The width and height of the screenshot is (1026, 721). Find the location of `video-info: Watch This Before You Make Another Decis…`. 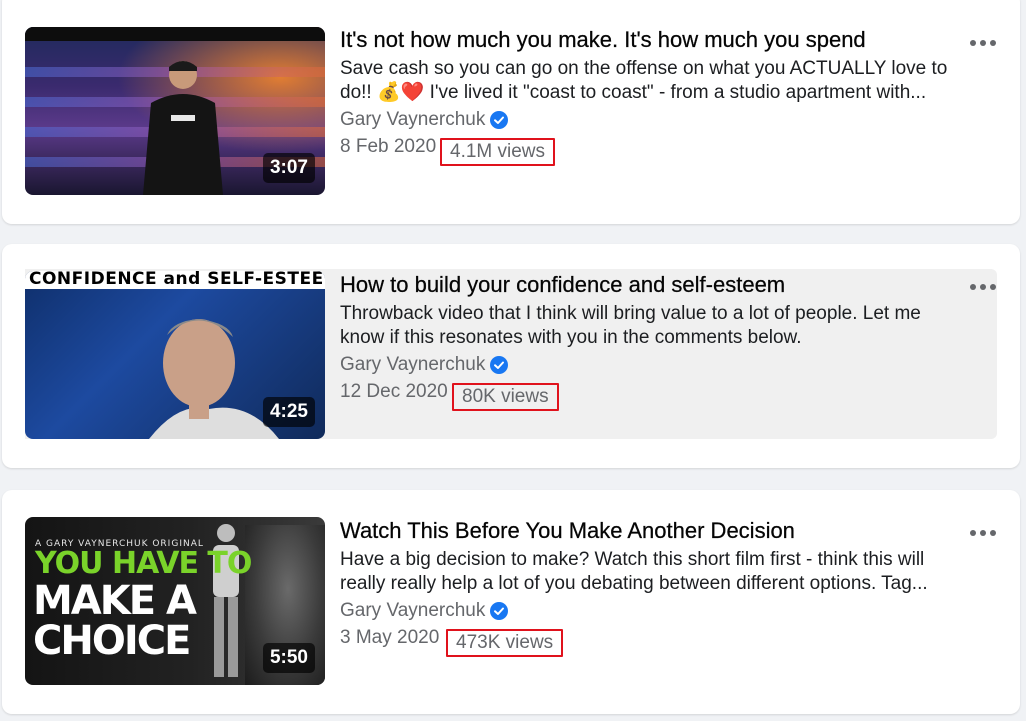

video-info: Watch This Before You Make Another Decis… is located at coordinates (660, 587).